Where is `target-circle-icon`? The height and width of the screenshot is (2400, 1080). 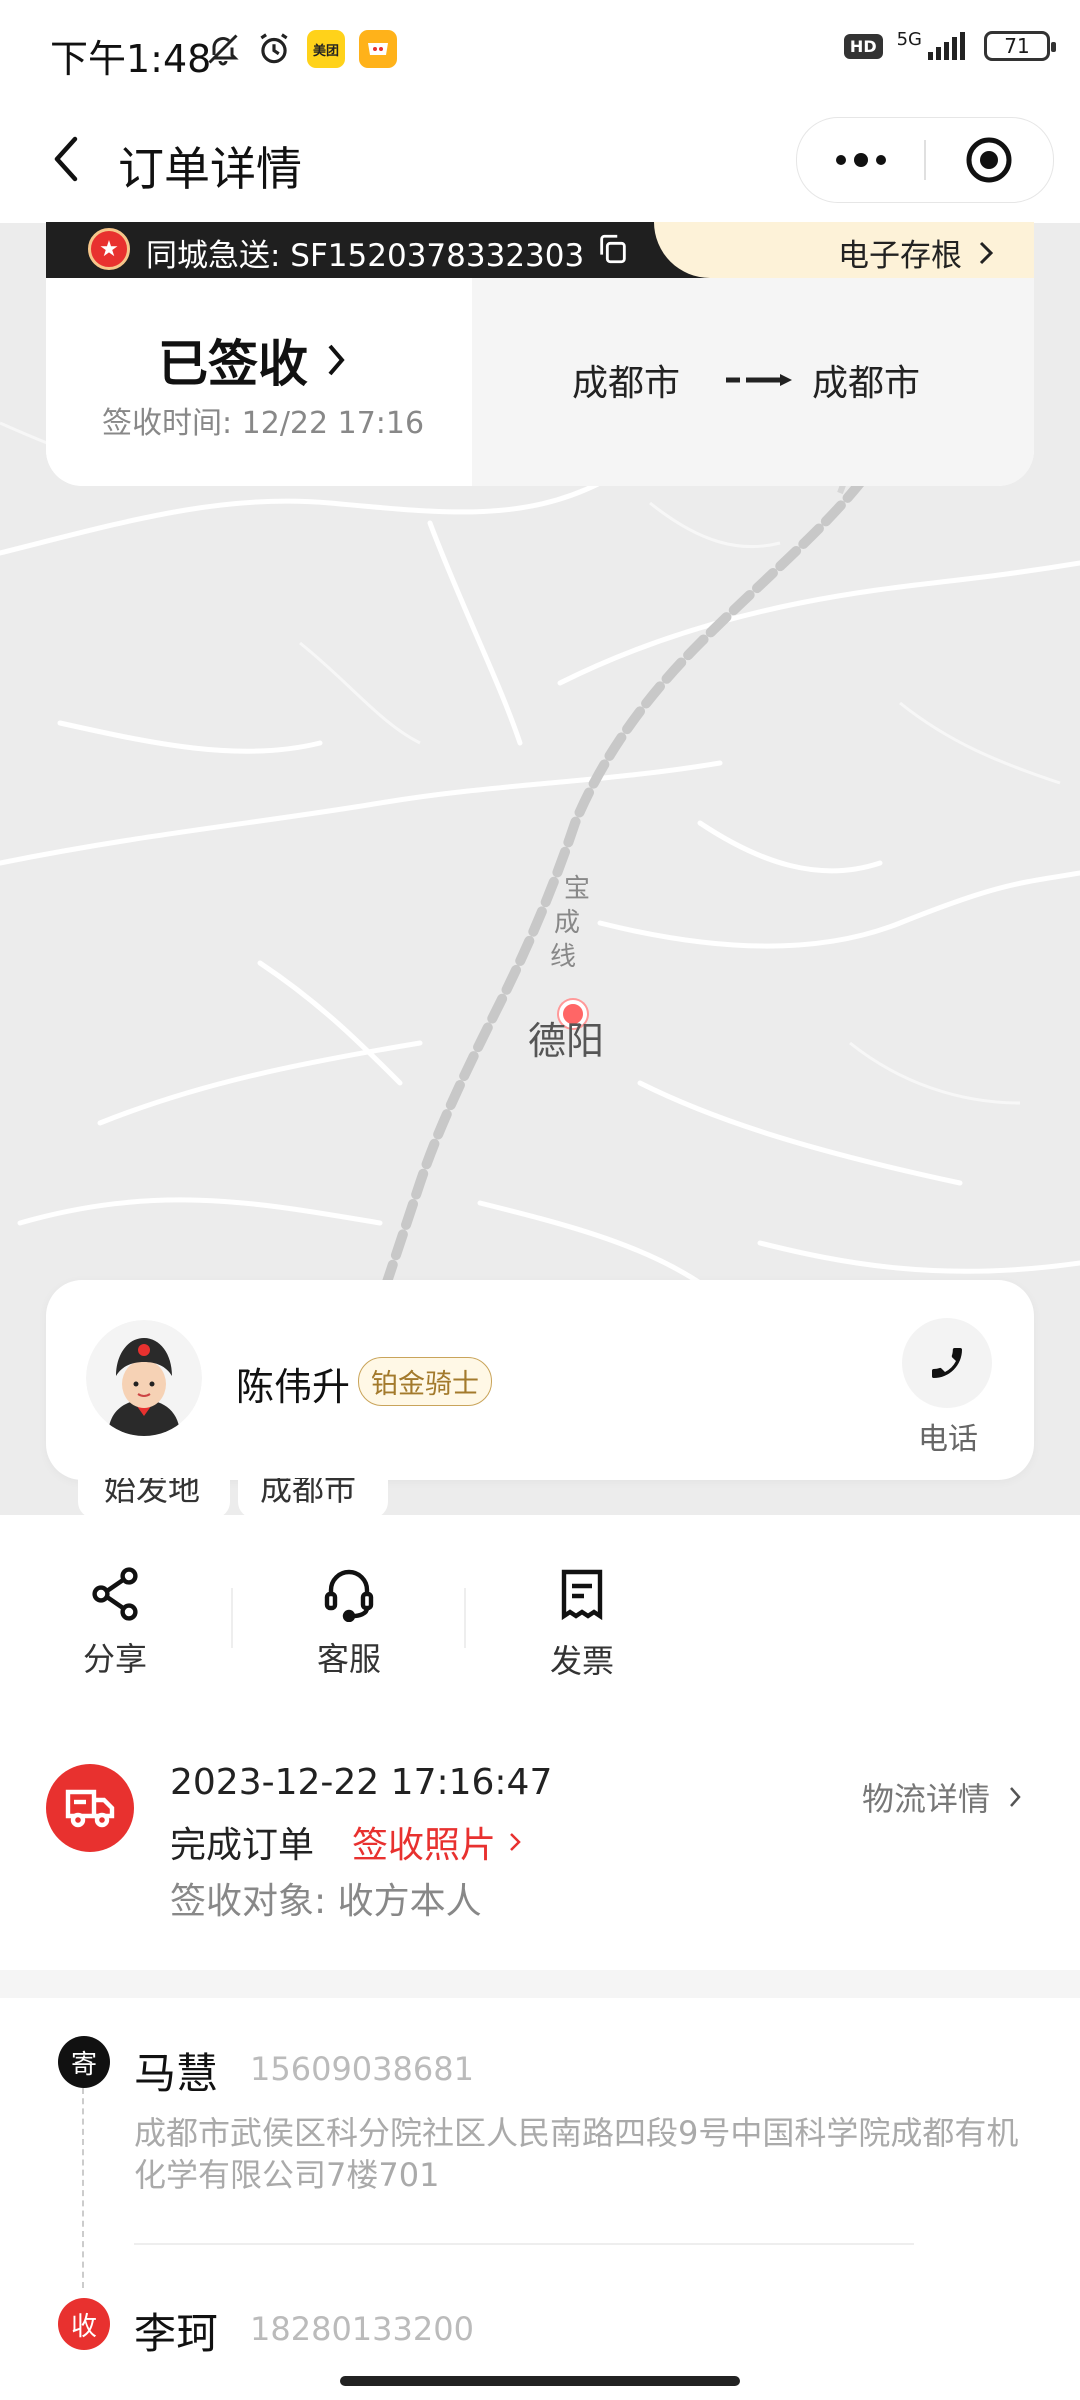
target-circle-icon is located at coordinates (989, 160).